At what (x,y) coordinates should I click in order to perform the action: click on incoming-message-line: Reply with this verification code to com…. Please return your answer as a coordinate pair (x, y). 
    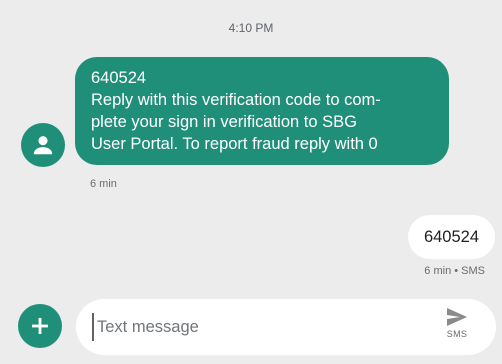
    Looking at the image, I should click on (236, 100).